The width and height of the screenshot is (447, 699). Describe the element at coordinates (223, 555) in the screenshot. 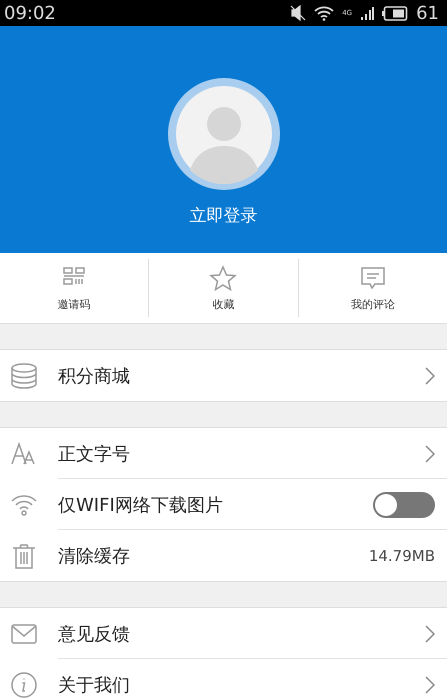

I see `settings-row: 清除缓存 14.79MB` at that location.